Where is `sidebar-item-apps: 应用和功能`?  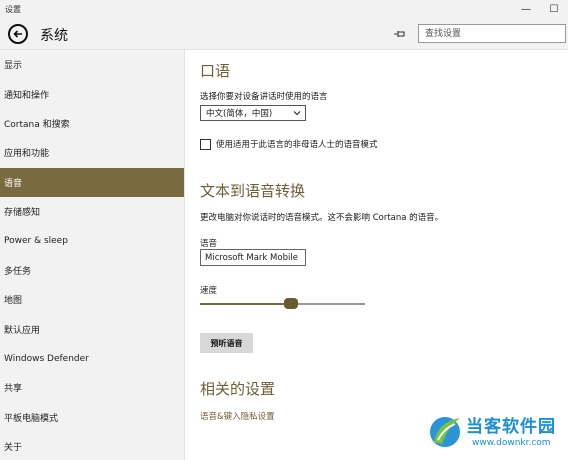
sidebar-item-apps: 应用和功能 is located at coordinates (92, 152).